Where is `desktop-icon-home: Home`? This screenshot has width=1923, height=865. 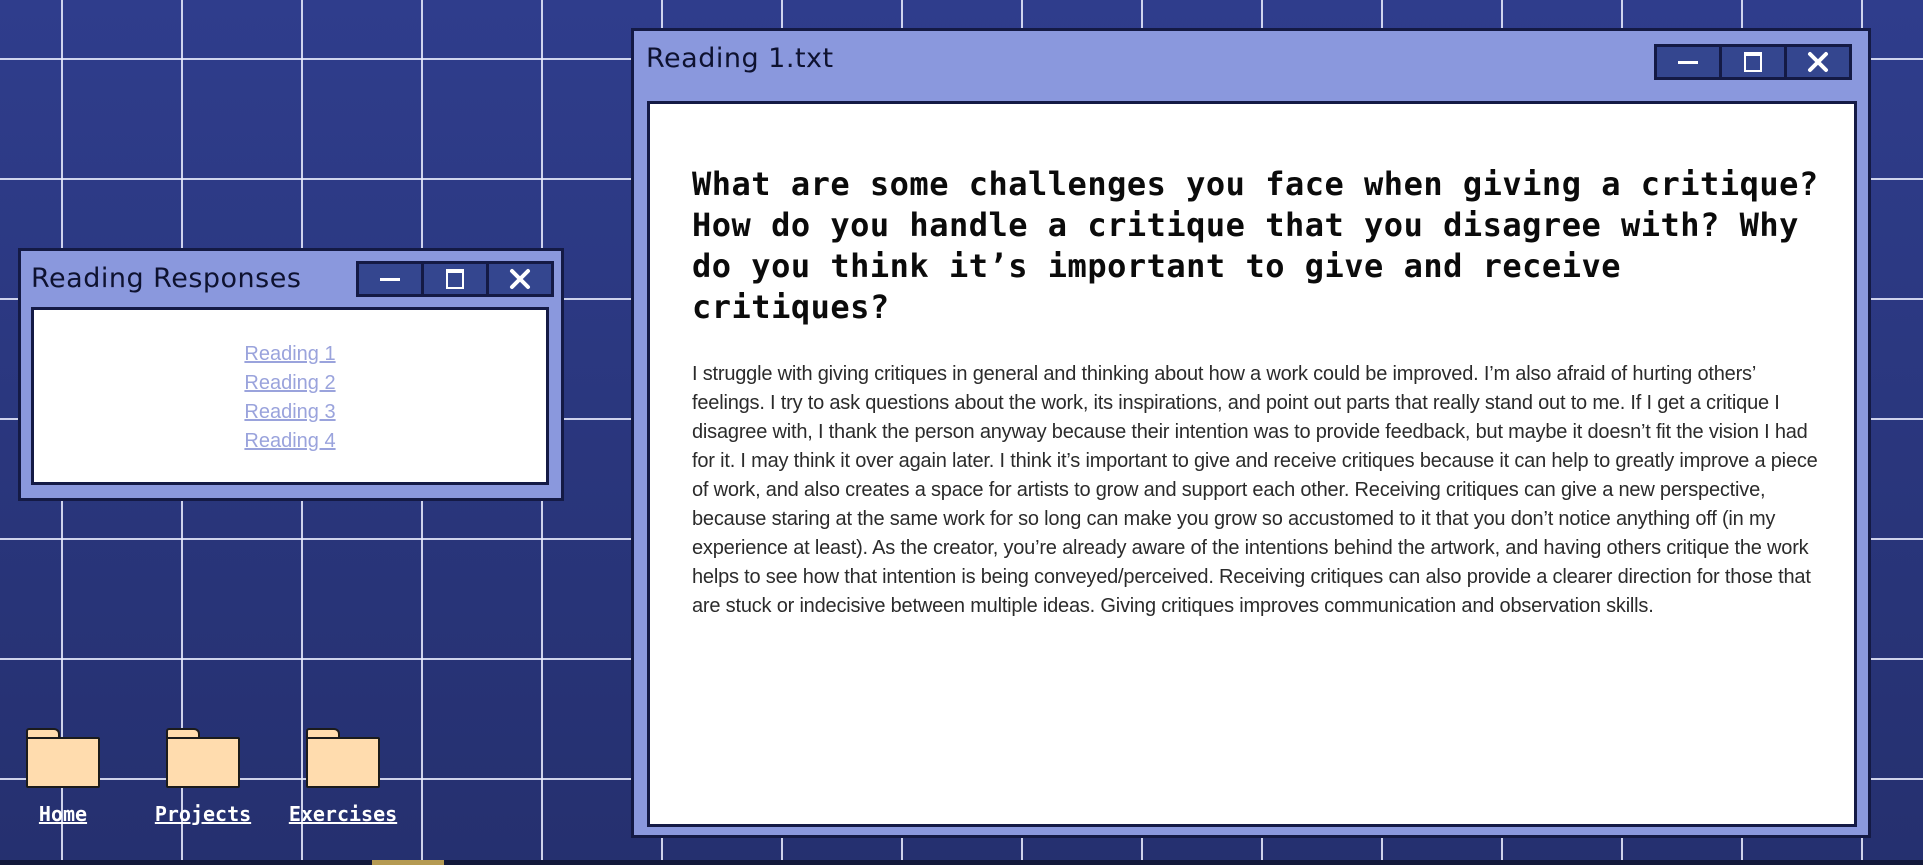
desktop-icon-home: Home is located at coordinates (63, 777).